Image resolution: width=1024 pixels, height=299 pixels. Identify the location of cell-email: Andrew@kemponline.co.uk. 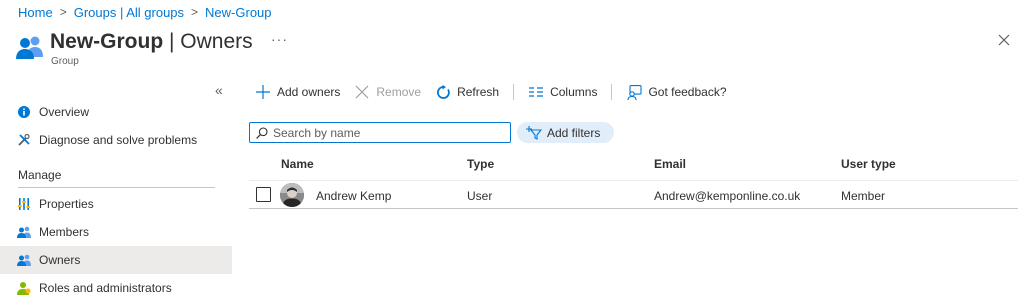
(727, 196).